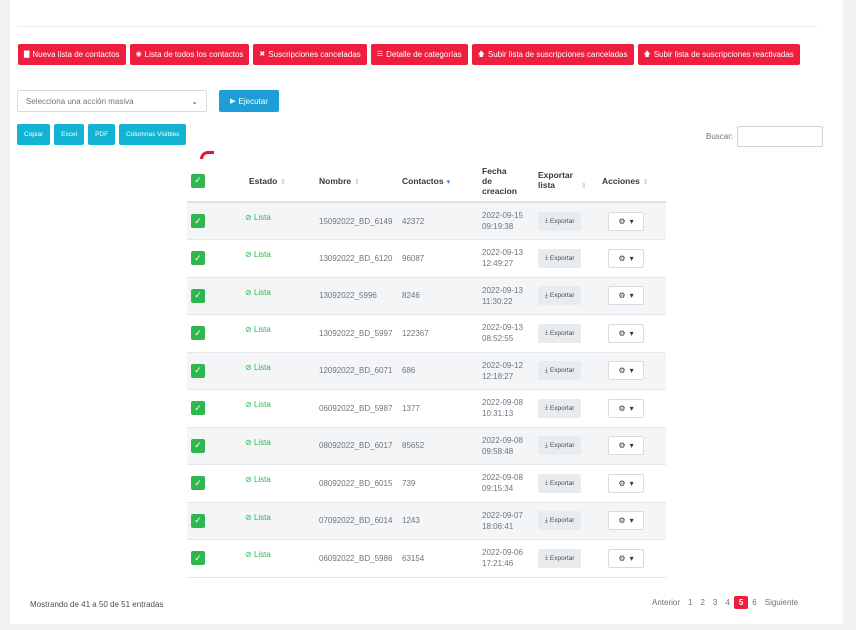 Image resolution: width=856 pixels, height=630 pixels. I want to click on fecha-time: 18:06:41, so click(498, 526).